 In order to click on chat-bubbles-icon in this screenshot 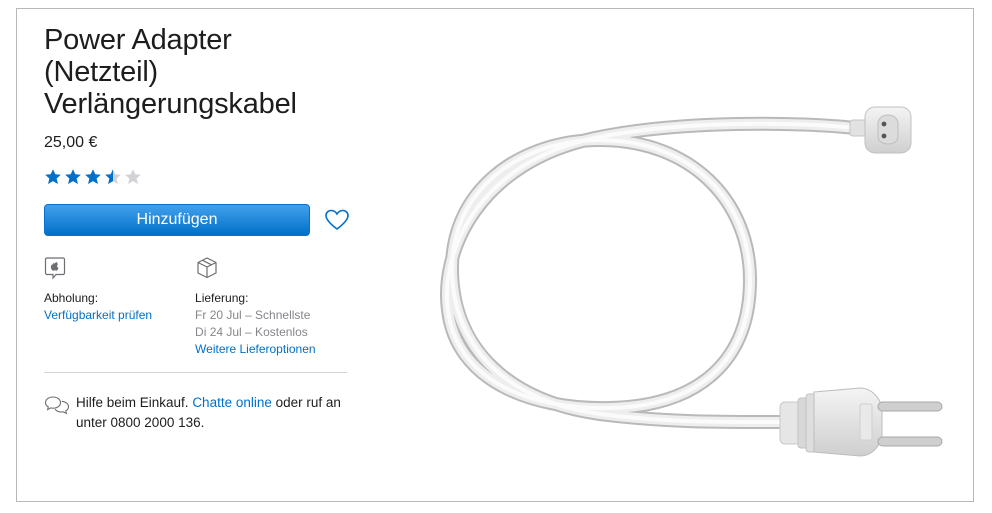, I will do `click(58, 413)`.